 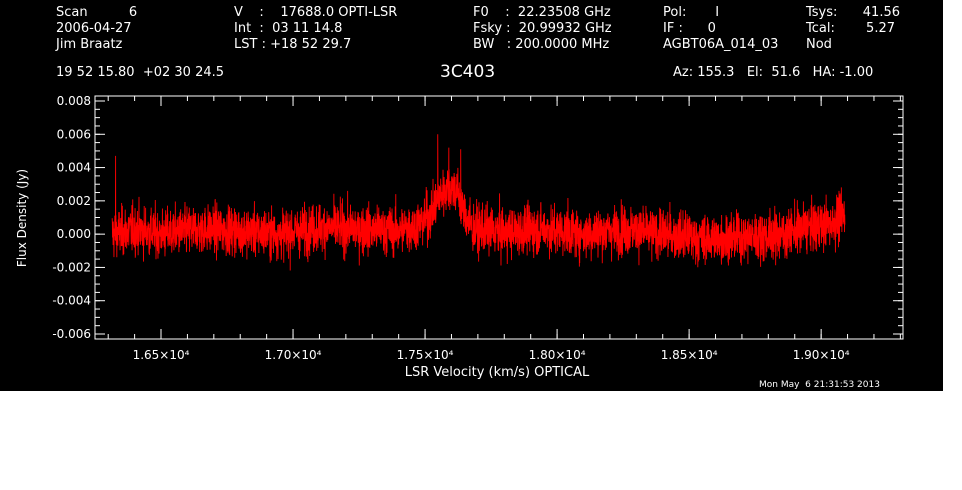 I want to click on y-tick-label: 0.002, so click(x=74, y=201).